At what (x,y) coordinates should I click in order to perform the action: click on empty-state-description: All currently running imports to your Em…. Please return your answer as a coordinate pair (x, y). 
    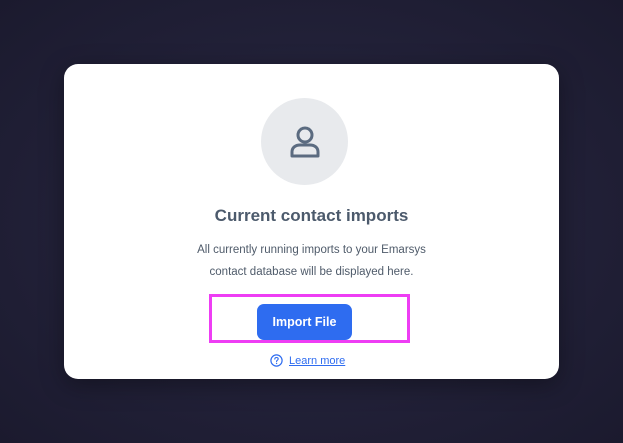
    Looking at the image, I should click on (311, 261).